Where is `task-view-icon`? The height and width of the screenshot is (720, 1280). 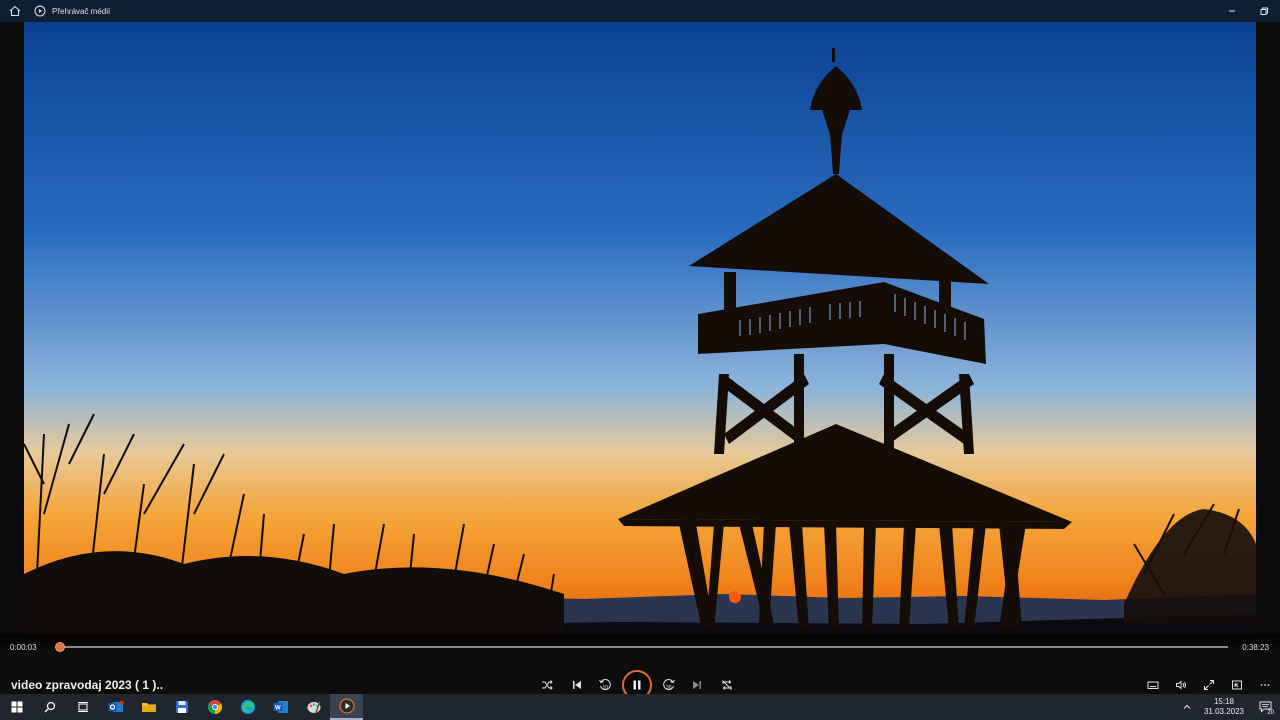
task-view-icon is located at coordinates (82, 707).